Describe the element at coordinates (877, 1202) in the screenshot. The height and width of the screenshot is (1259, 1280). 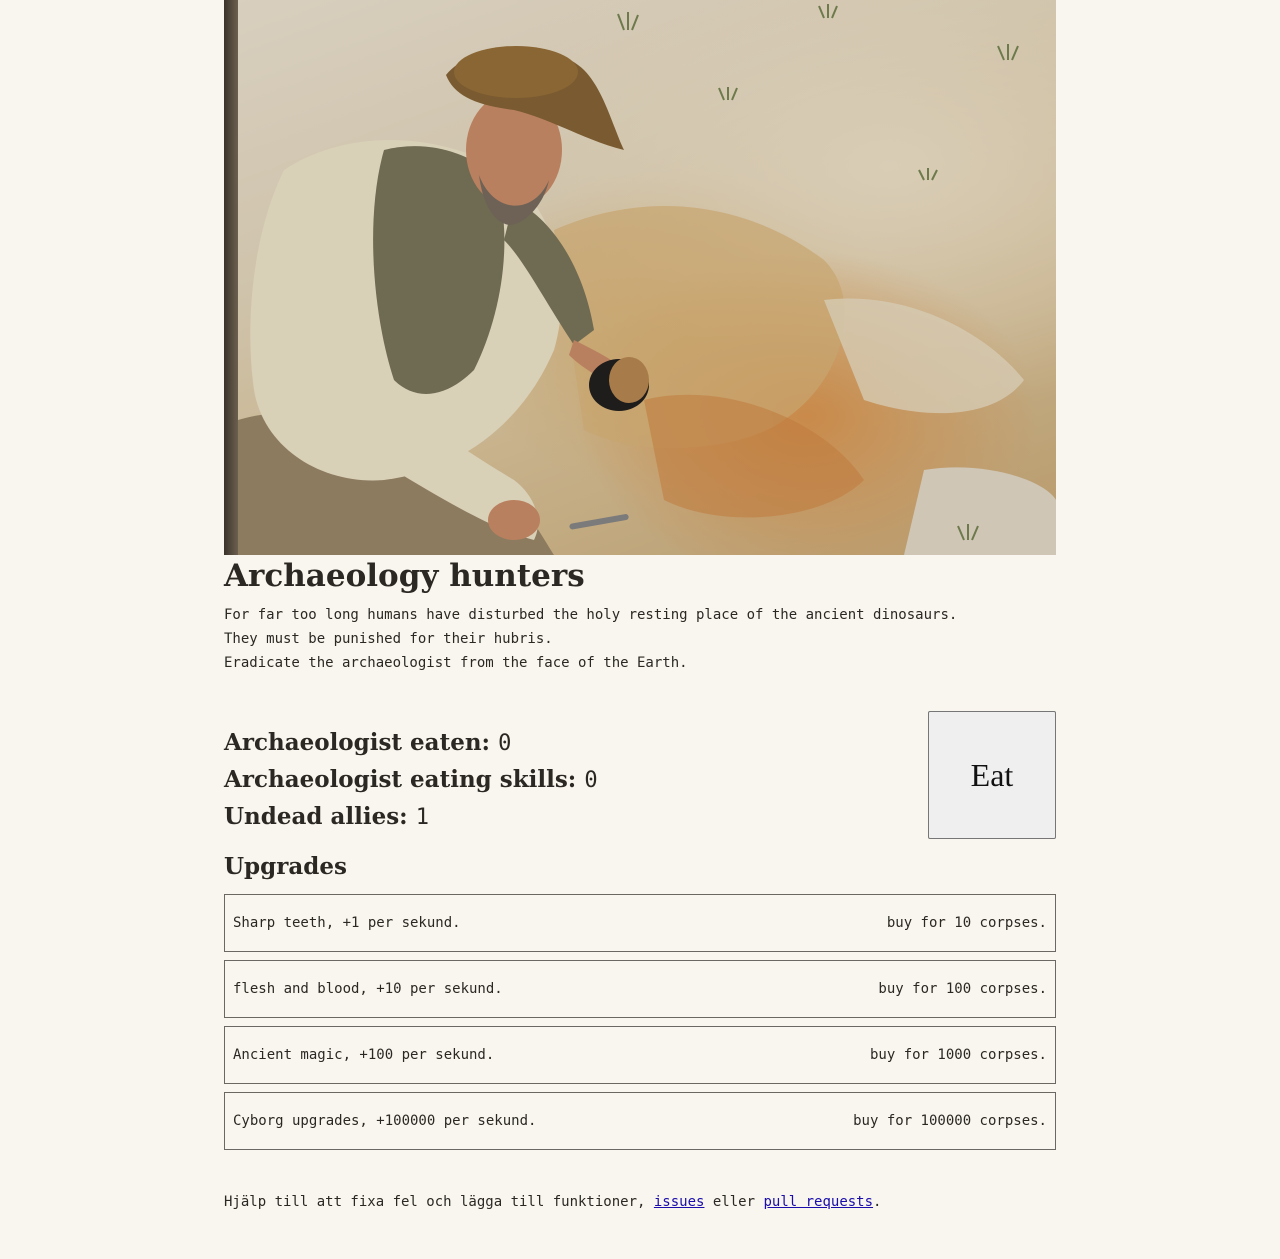
I see `footer-text: .` at that location.